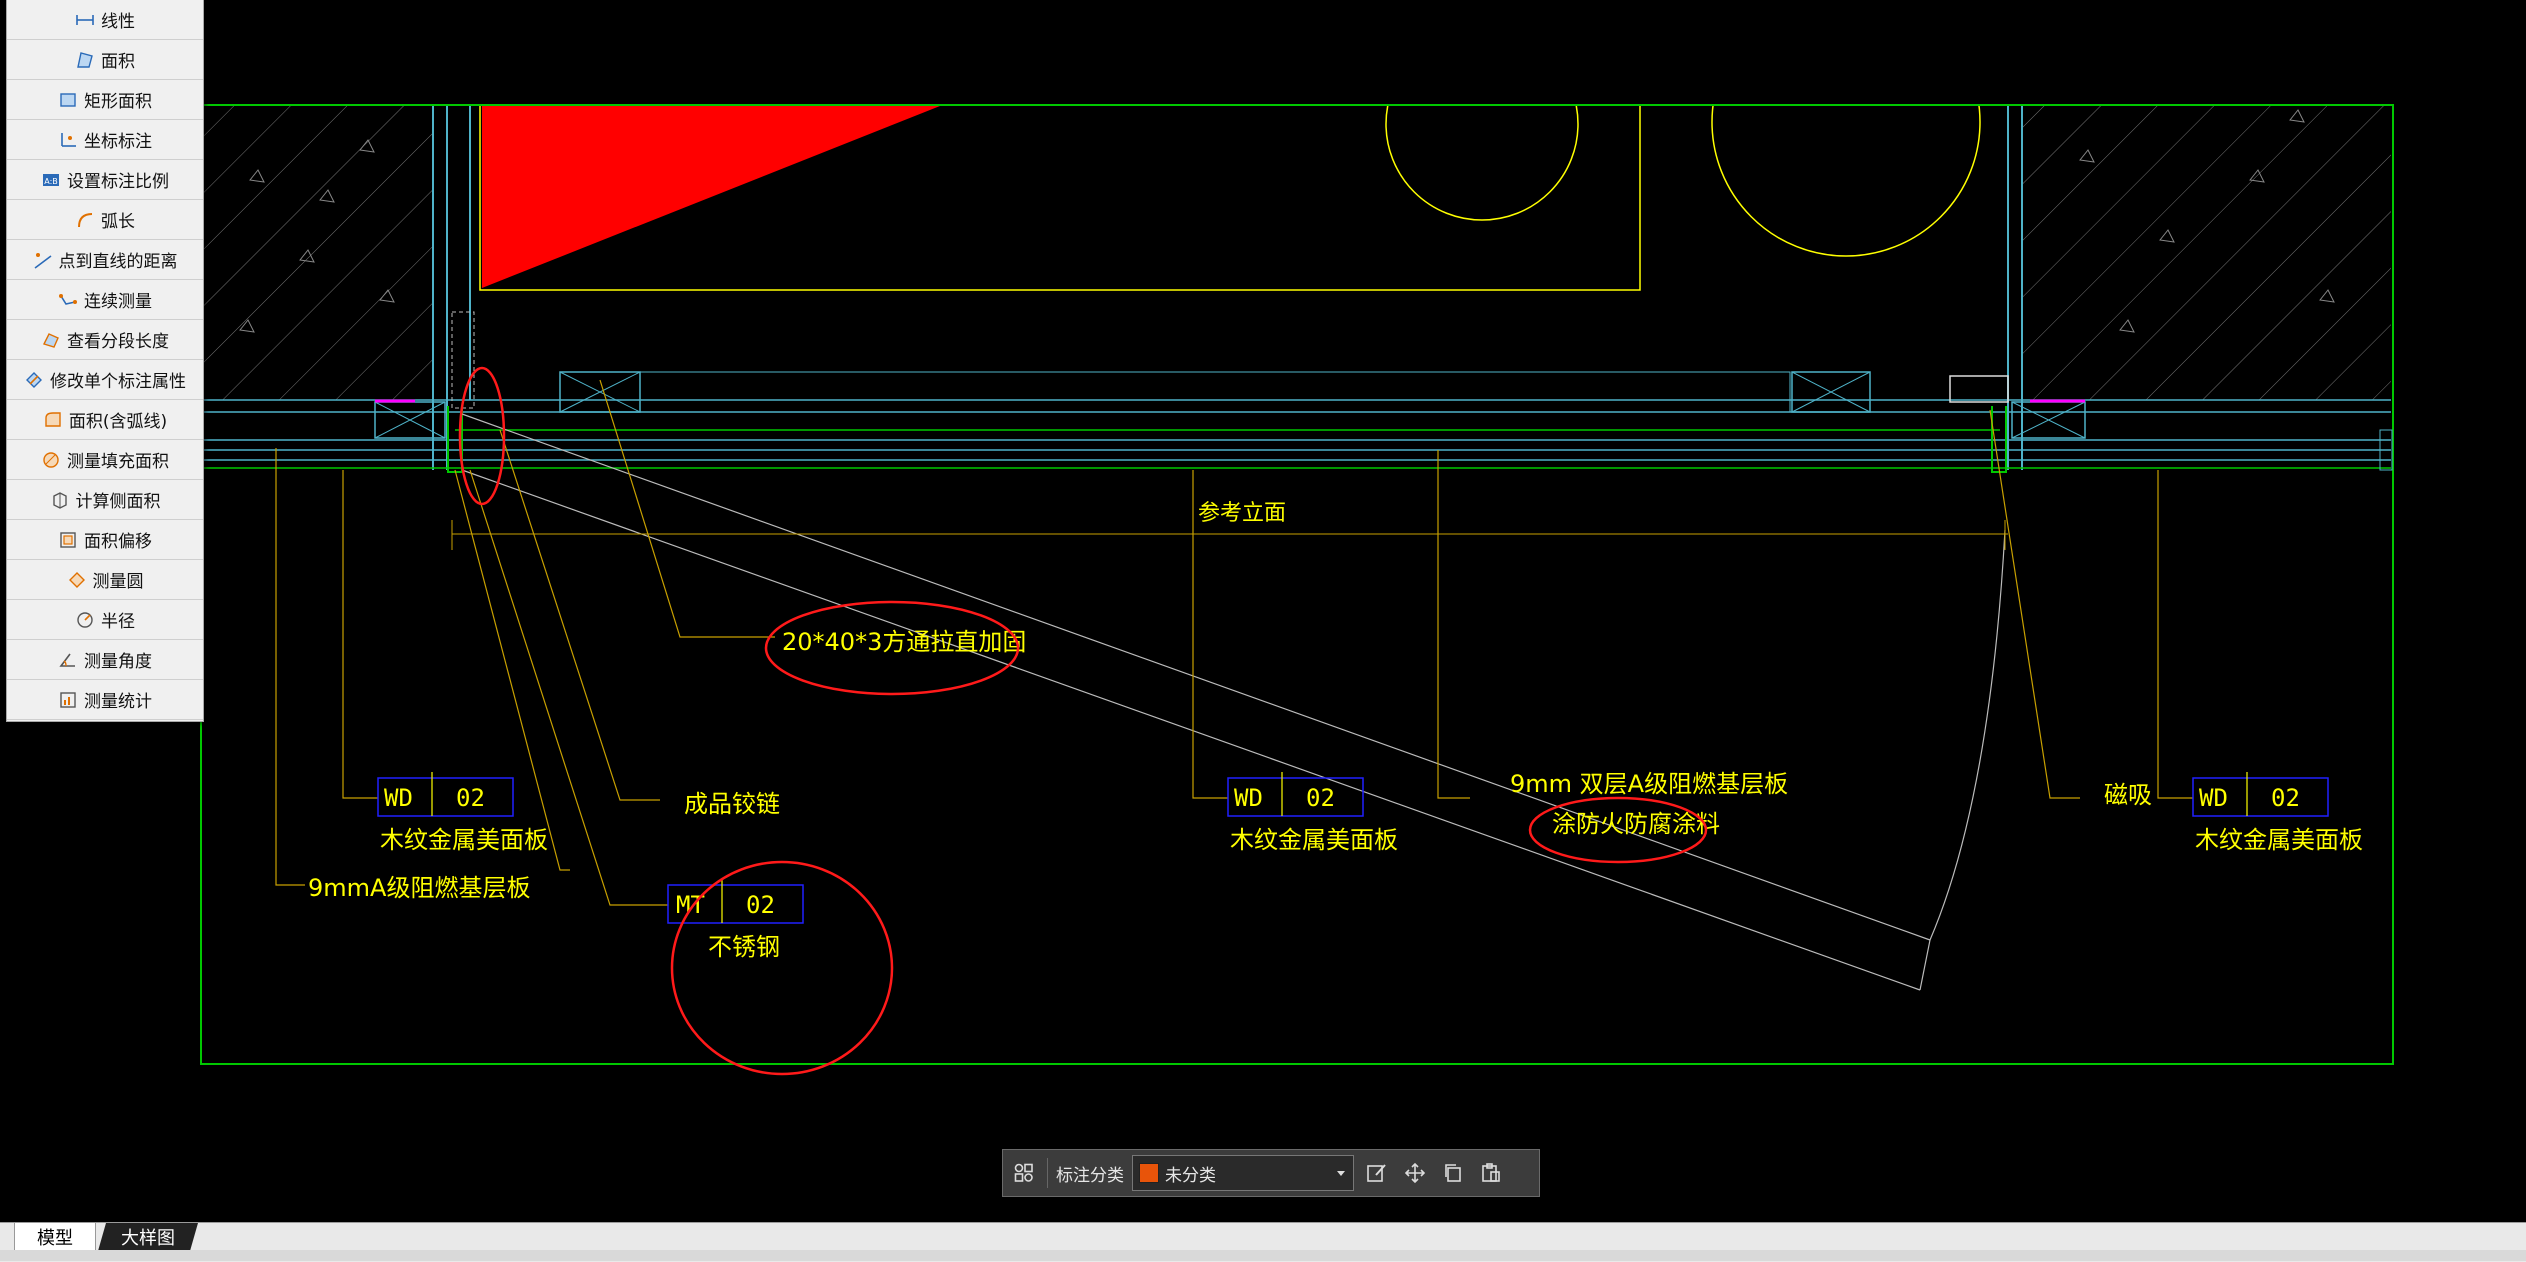  What do you see at coordinates (735, 920) in the screenshot?
I see `tag-mt: MT 02 不锈钢` at bounding box center [735, 920].